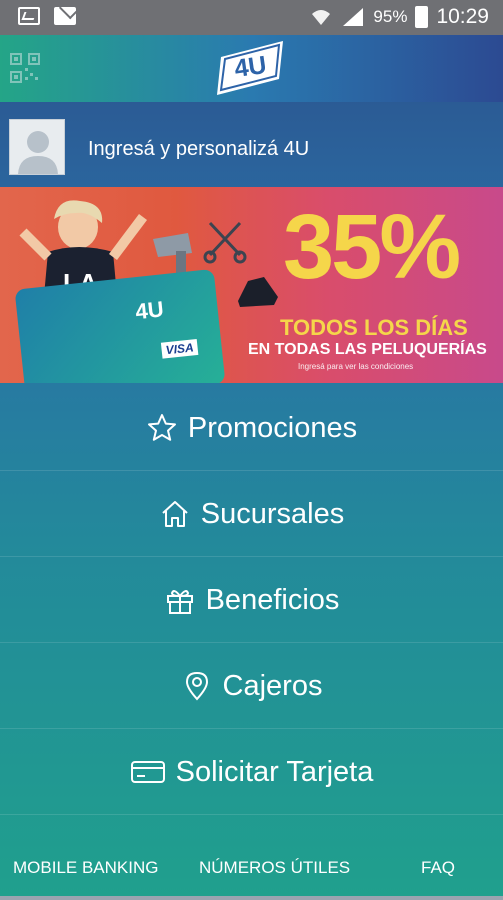 This screenshot has width=503, height=900. What do you see at coordinates (199, 149) in the screenshot?
I see `login-prompt: Ingresá y personalizá 4U` at bounding box center [199, 149].